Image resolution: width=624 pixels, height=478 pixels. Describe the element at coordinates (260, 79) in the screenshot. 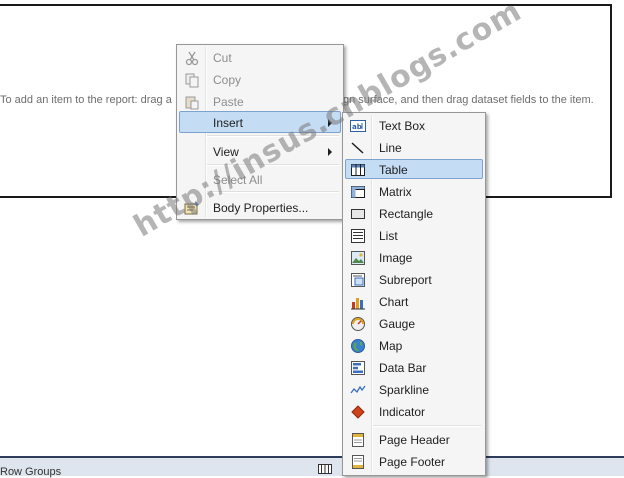

I see `menu-item-copy: Copy` at that location.